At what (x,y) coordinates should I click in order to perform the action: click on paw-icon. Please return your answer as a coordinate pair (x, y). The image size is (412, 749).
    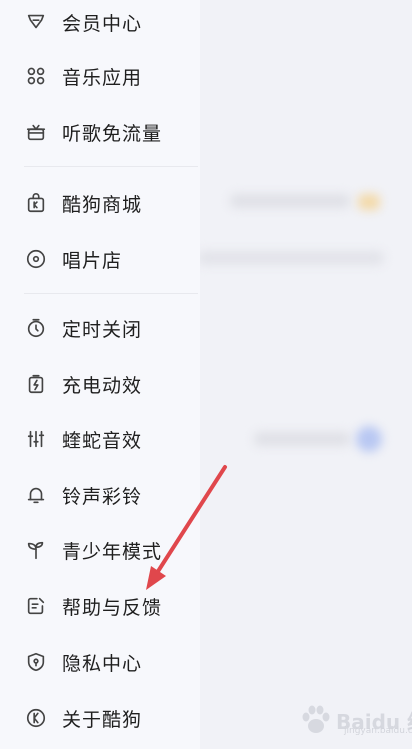
    Looking at the image, I should click on (316, 719).